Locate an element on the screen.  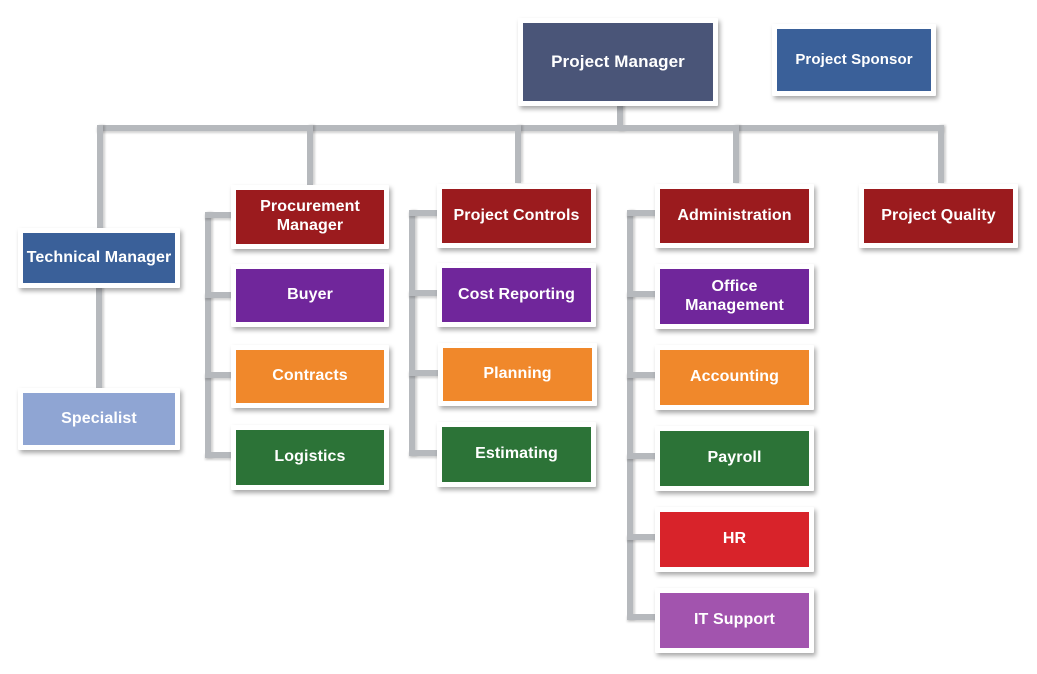
node-project-manager: Project Manager is located at coordinates (618, 62).